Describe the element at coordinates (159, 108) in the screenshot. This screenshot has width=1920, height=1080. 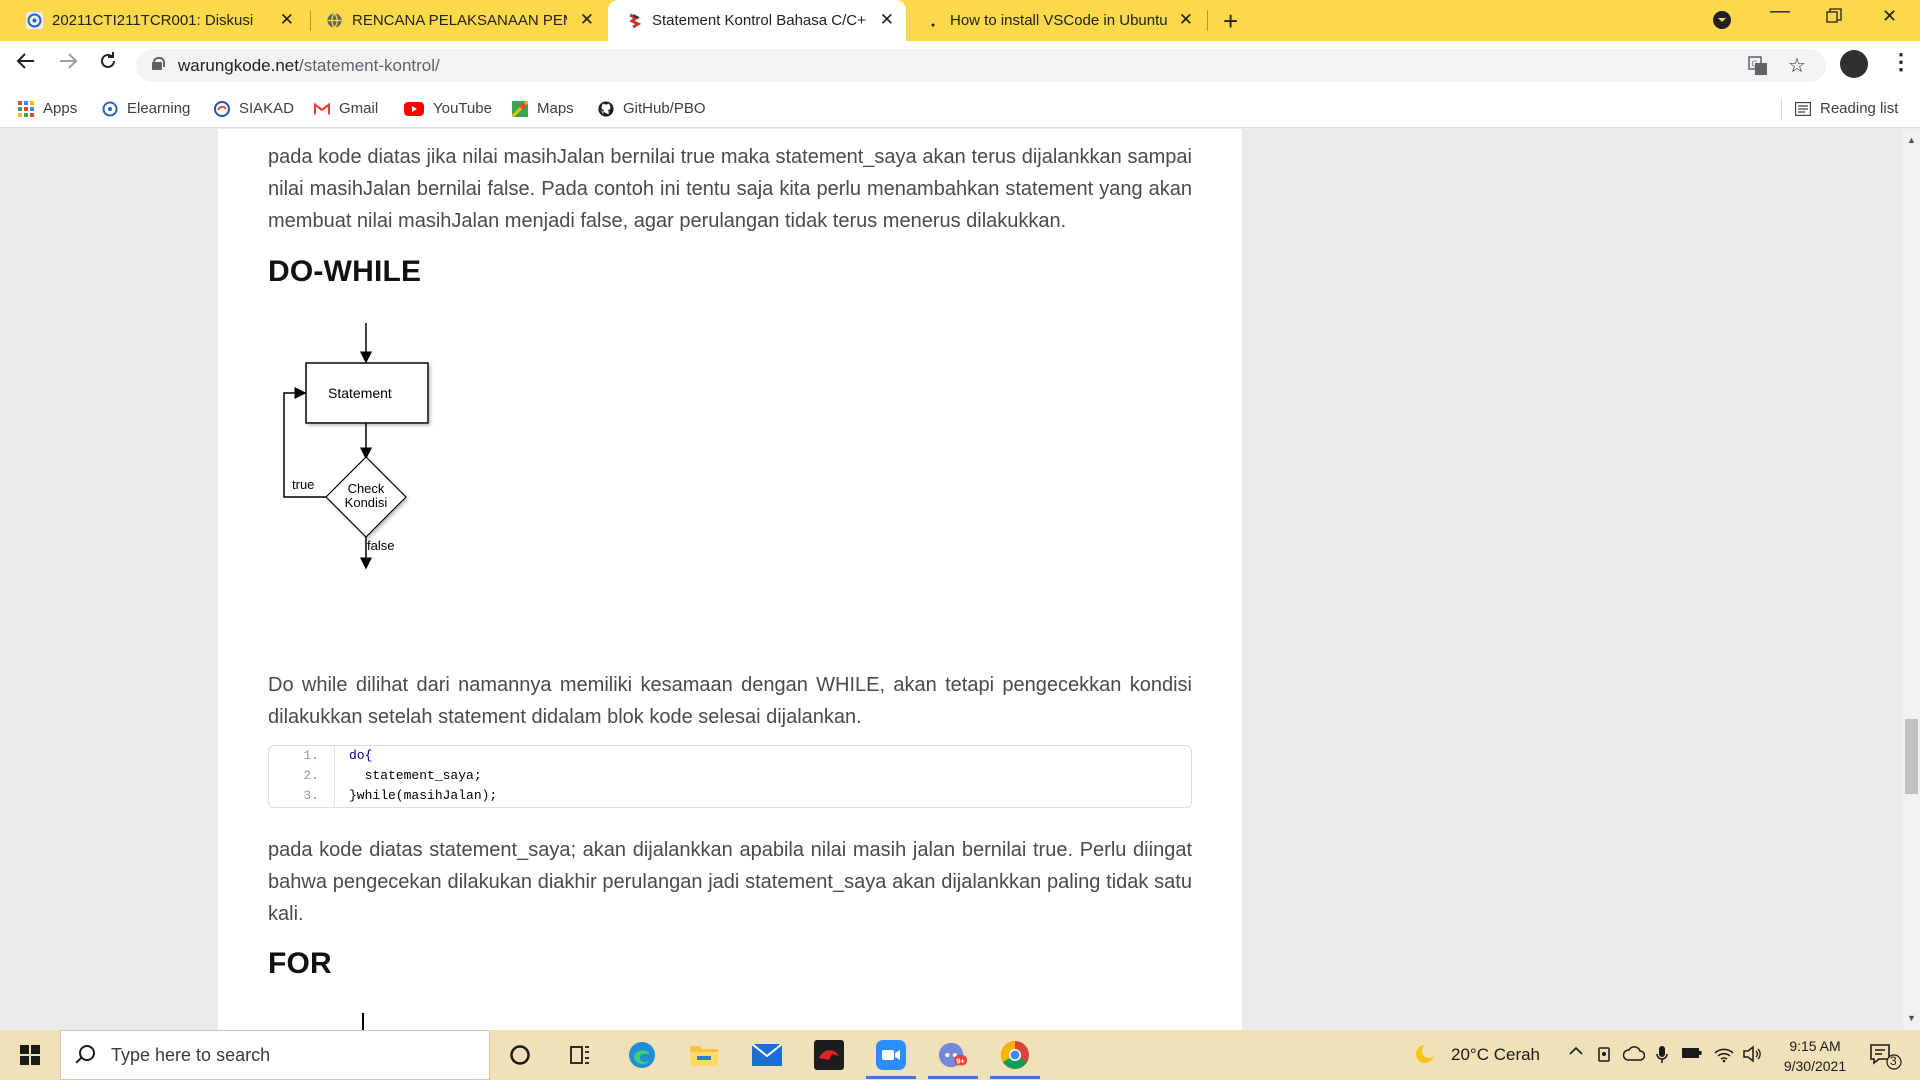
I see `bookmark-label: Elearning` at that location.